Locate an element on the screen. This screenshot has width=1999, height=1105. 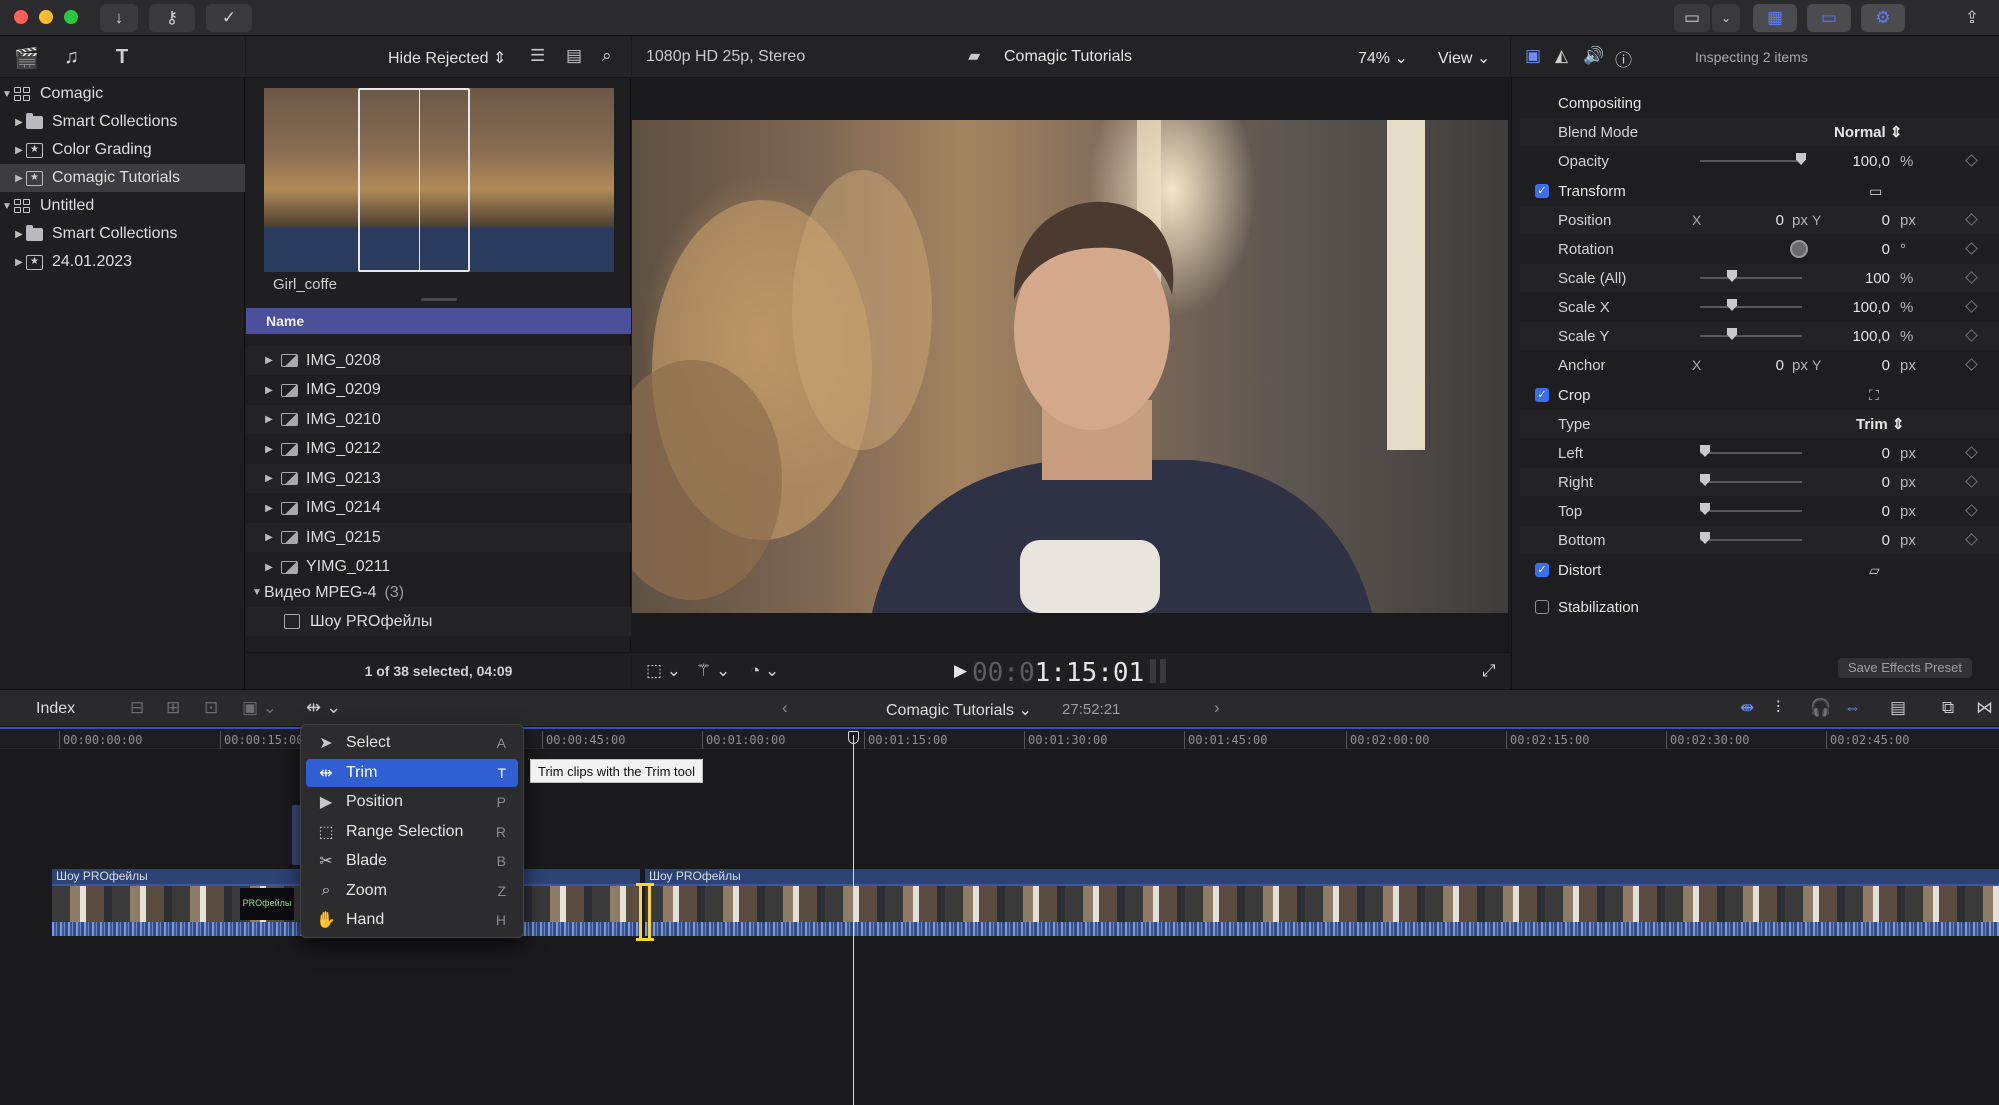
inspector-layout-button: ⚙ is located at coordinates (1883, 18).